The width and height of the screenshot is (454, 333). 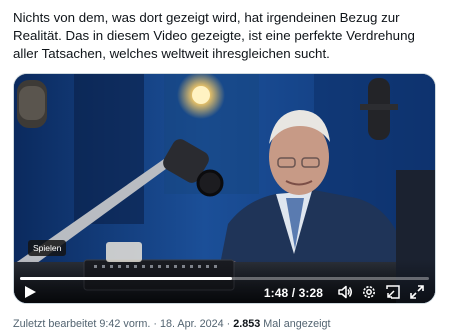 I want to click on fullscreen-button, so click(x=417, y=292).